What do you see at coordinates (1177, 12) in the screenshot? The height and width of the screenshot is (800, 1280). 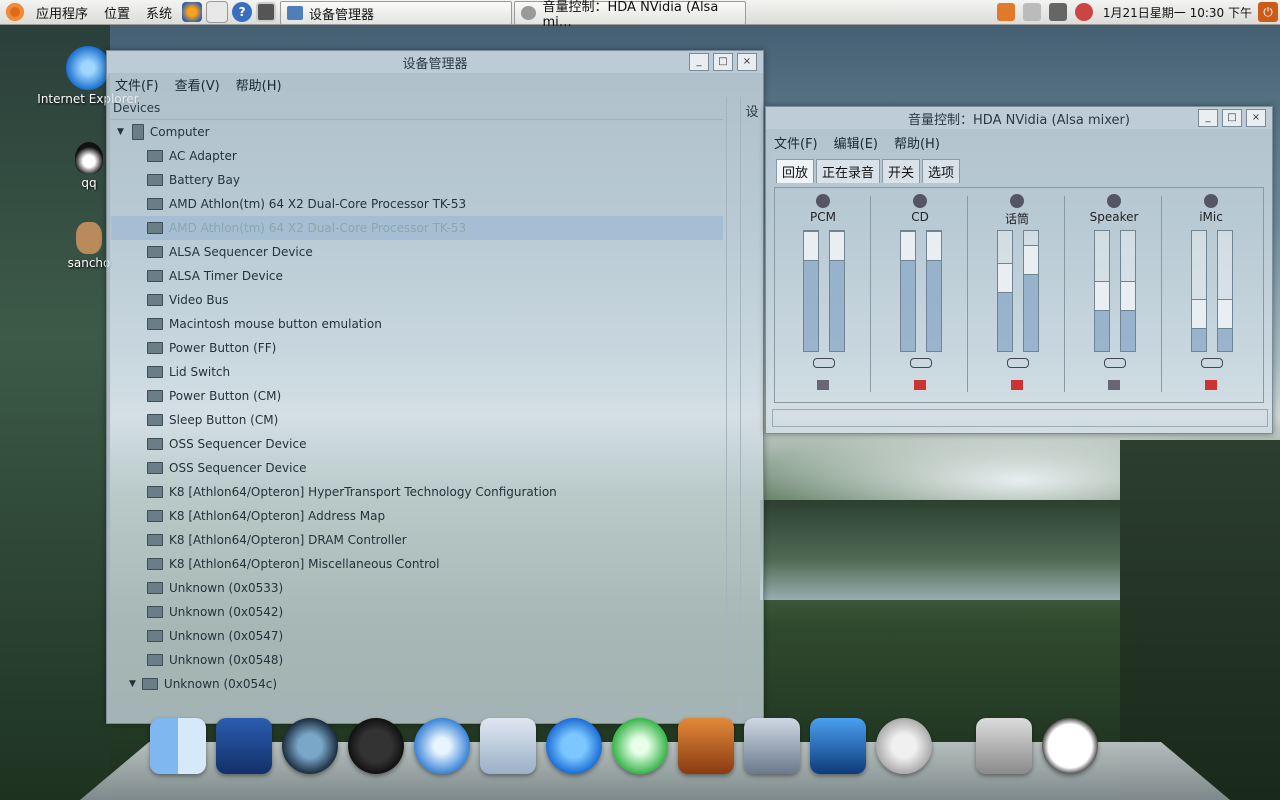 I see `clock: 1月21日星期一 10:30 下午` at bounding box center [1177, 12].